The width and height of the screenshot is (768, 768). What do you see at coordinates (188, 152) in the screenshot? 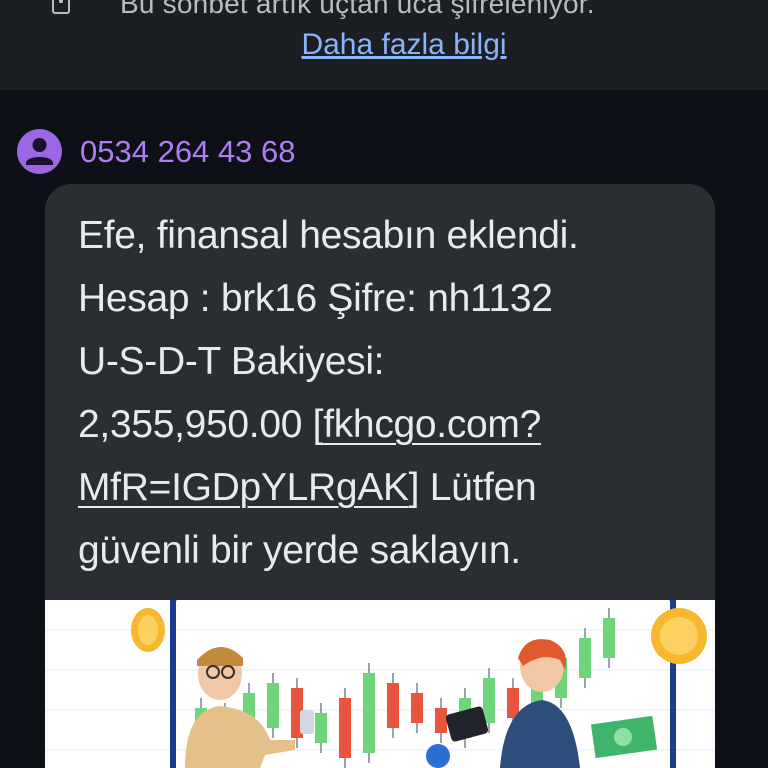
I see `sender-phone-number: 0534 264 43 68` at bounding box center [188, 152].